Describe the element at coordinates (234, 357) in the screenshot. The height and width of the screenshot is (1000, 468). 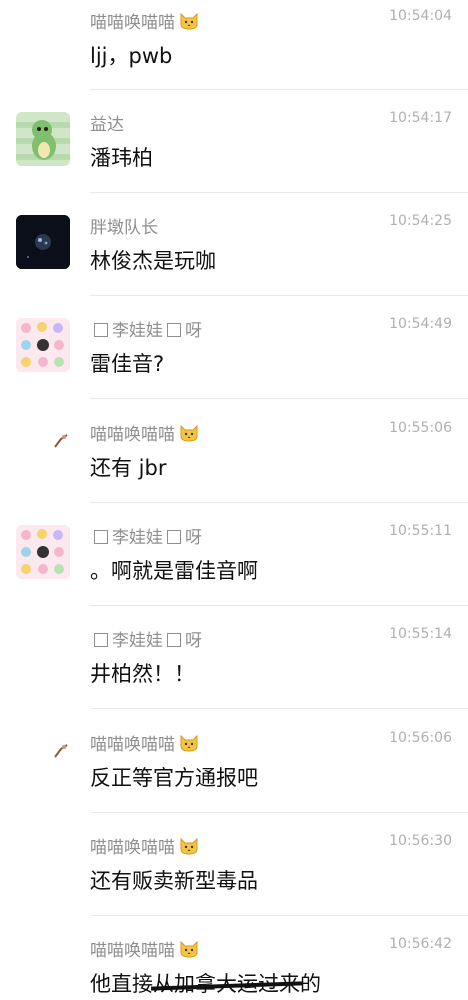
I see `message-item: 李娃娃呀 10:54:49 雷佳音?` at that location.